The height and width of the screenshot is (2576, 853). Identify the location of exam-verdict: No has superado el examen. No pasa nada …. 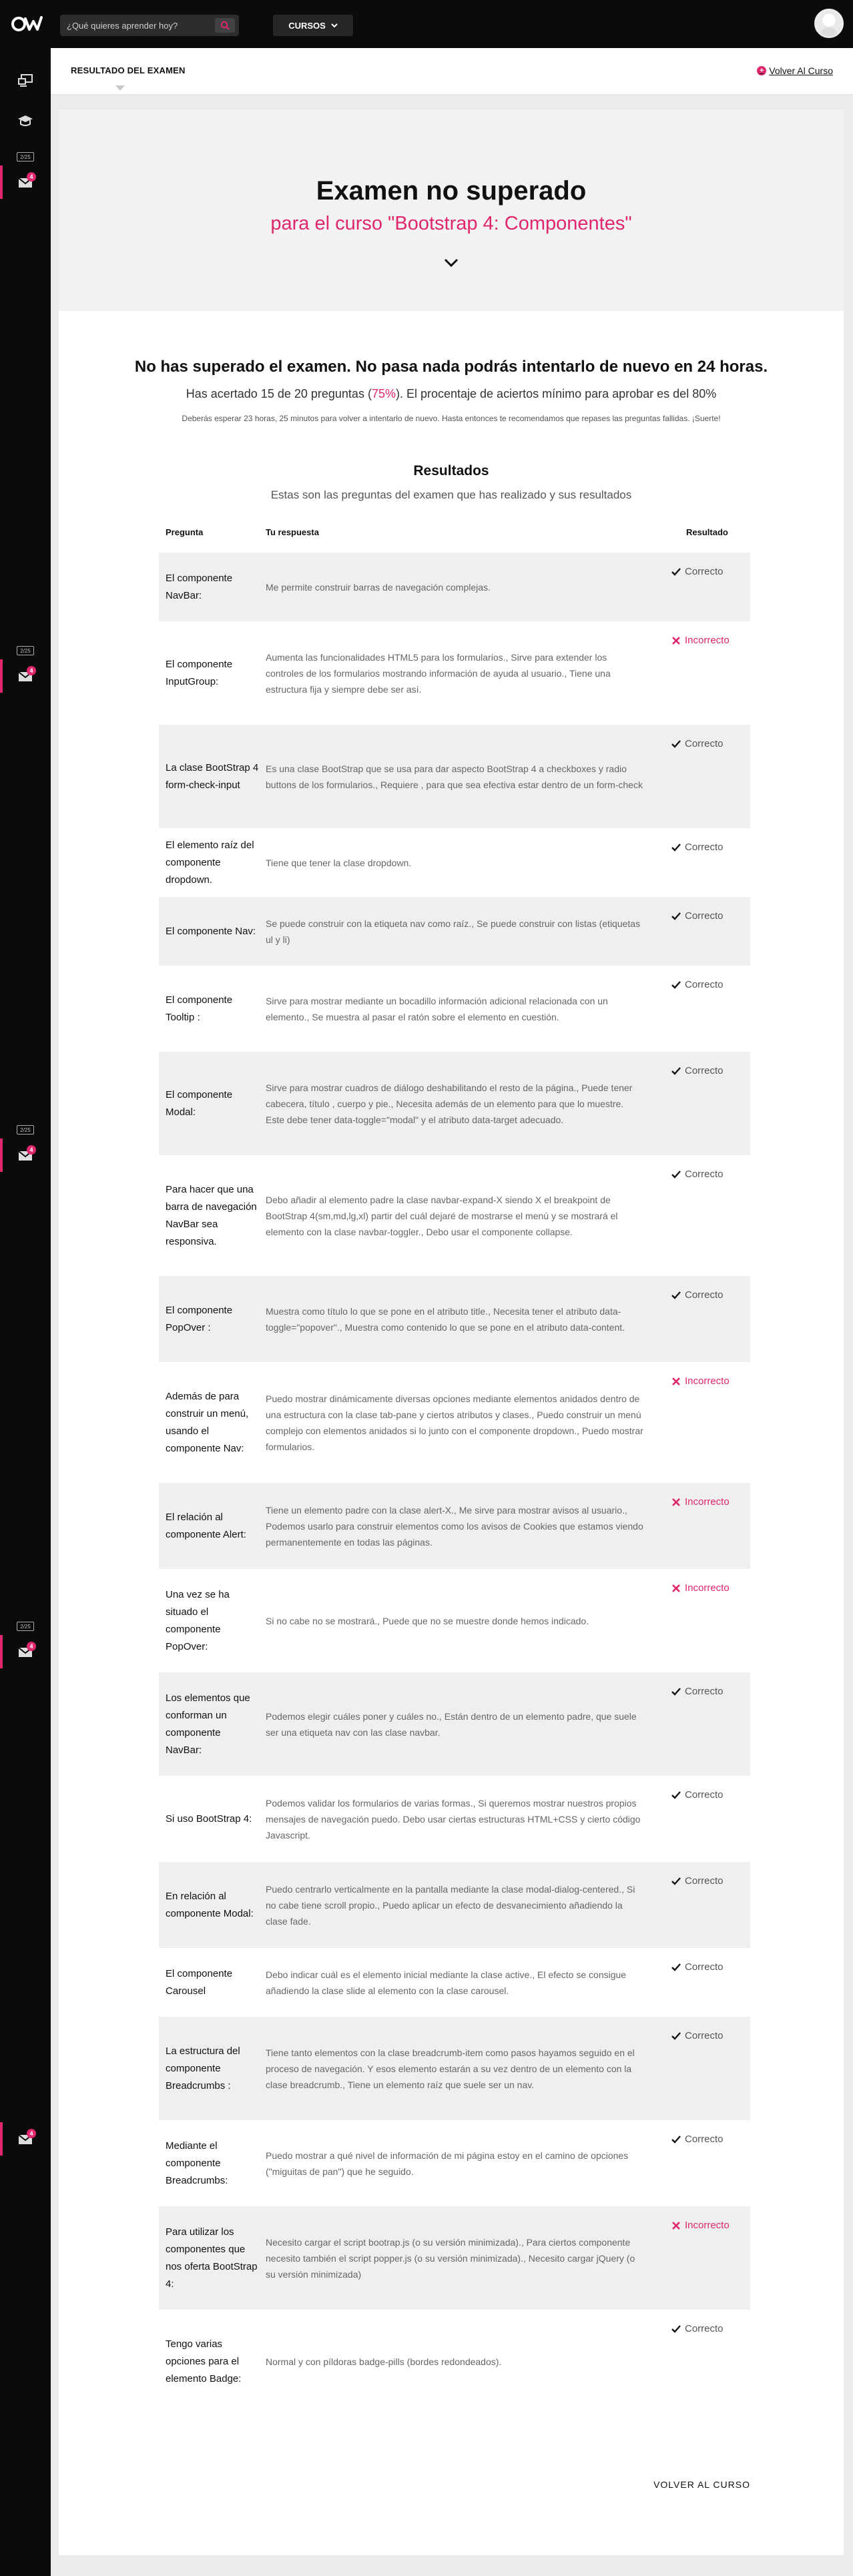
(451, 367).